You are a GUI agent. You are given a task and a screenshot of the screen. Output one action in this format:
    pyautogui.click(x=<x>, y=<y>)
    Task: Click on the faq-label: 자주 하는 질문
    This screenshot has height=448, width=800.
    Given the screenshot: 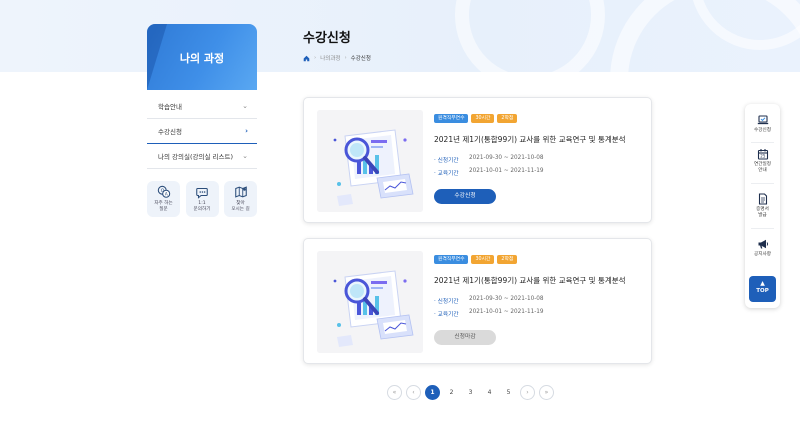 What is the action you would take?
    pyautogui.click(x=163, y=206)
    